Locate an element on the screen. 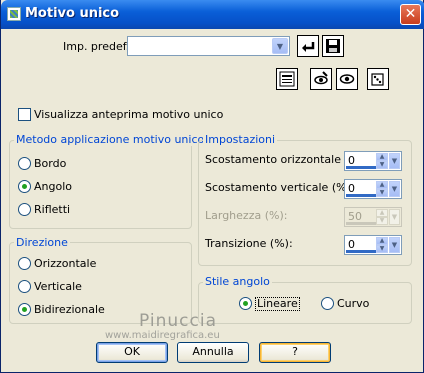 This screenshot has width=424, height=373. random-parameters-button is located at coordinates (287, 79).